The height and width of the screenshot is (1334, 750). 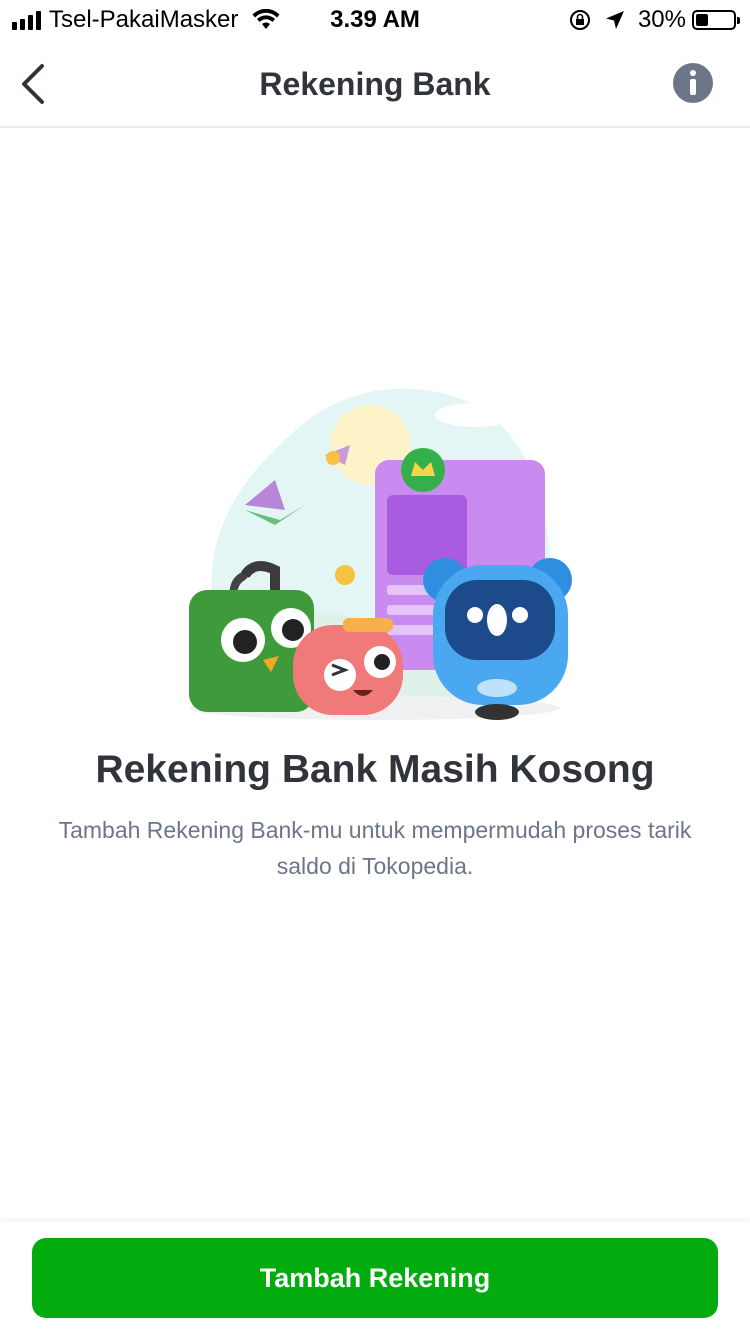 I want to click on location-icon, so click(x=614, y=20).